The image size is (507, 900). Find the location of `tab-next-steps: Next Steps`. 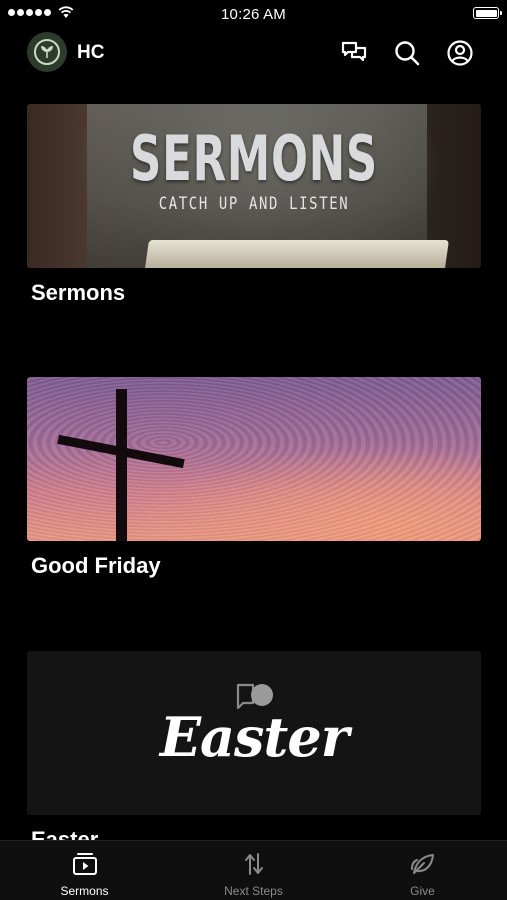

tab-next-steps: Next Steps is located at coordinates (253, 870).